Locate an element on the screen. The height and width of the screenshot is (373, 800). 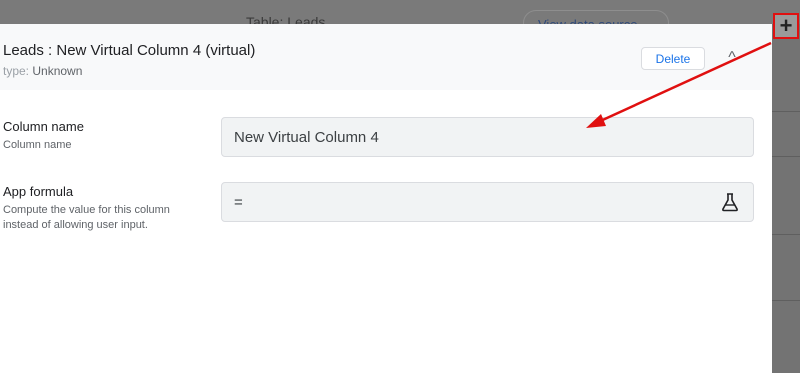
add-column-button: + is located at coordinates (786, 26).